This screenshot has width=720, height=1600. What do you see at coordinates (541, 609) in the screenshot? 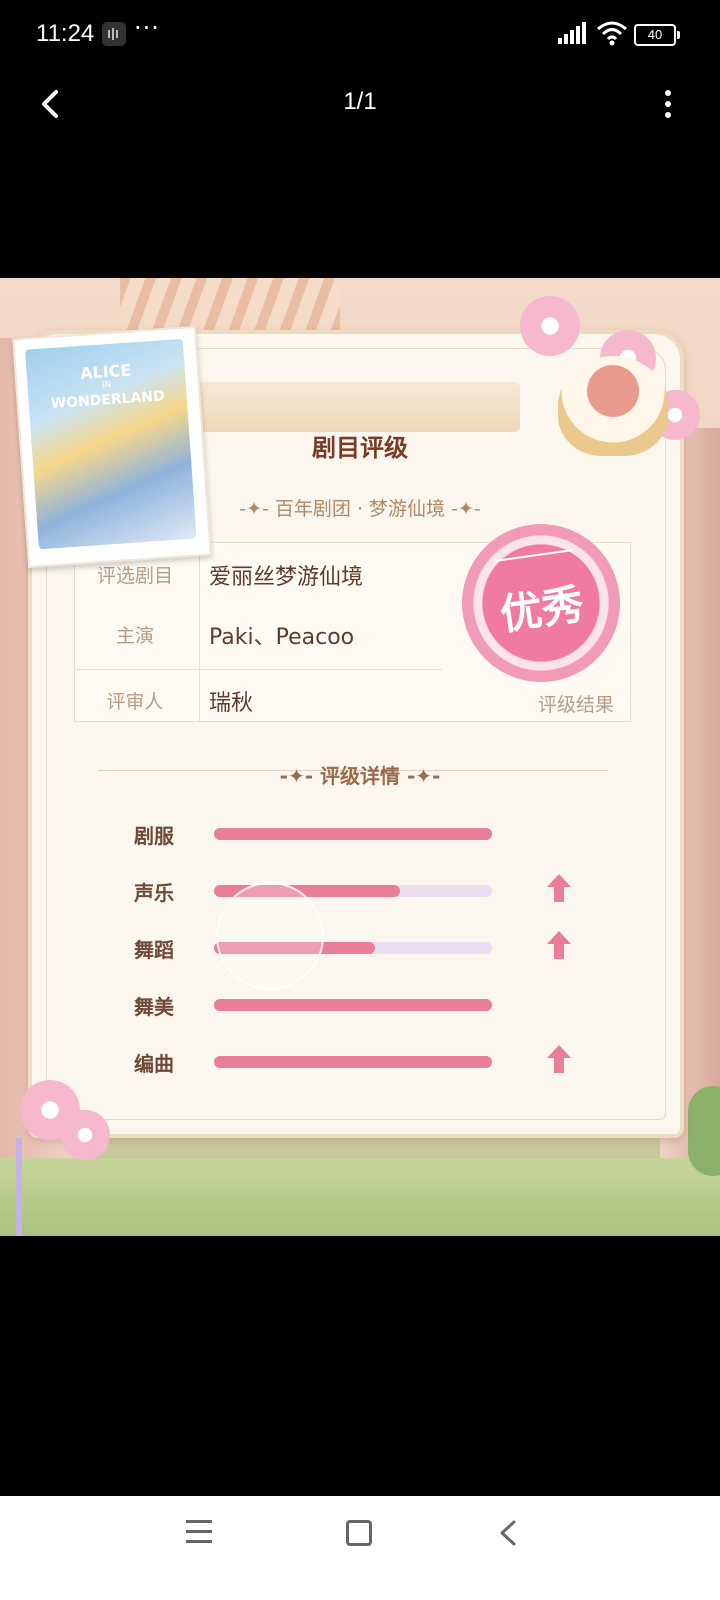
I see `grade-text: 优秀` at bounding box center [541, 609].